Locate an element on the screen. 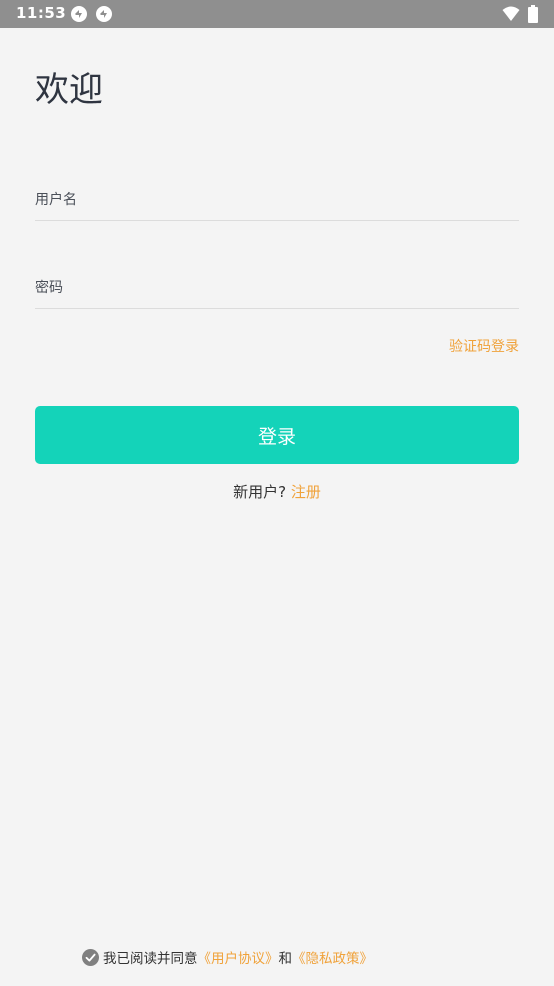 The image size is (554, 986). register-link: 注册 is located at coordinates (306, 492).